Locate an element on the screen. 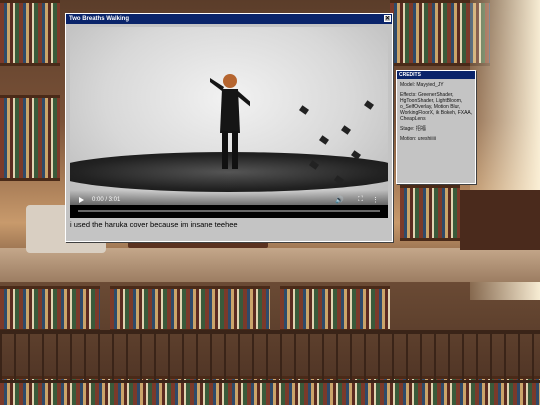  credits-model: Model: Mayyied_JY is located at coordinates (422, 85).